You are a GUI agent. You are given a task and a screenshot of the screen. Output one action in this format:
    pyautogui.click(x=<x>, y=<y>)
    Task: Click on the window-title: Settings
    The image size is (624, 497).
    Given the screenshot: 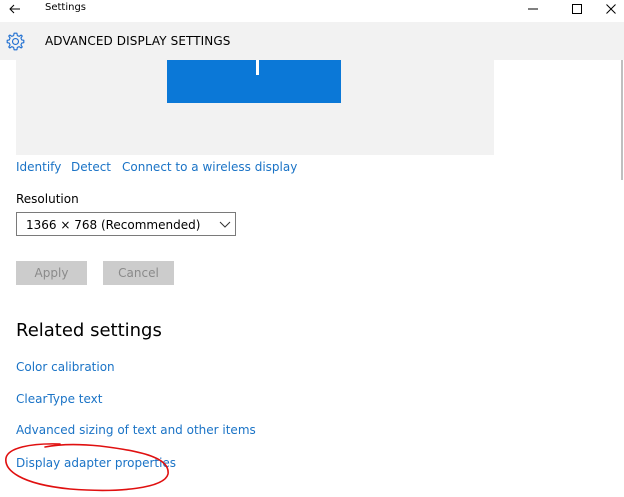 What is the action you would take?
    pyautogui.click(x=66, y=7)
    